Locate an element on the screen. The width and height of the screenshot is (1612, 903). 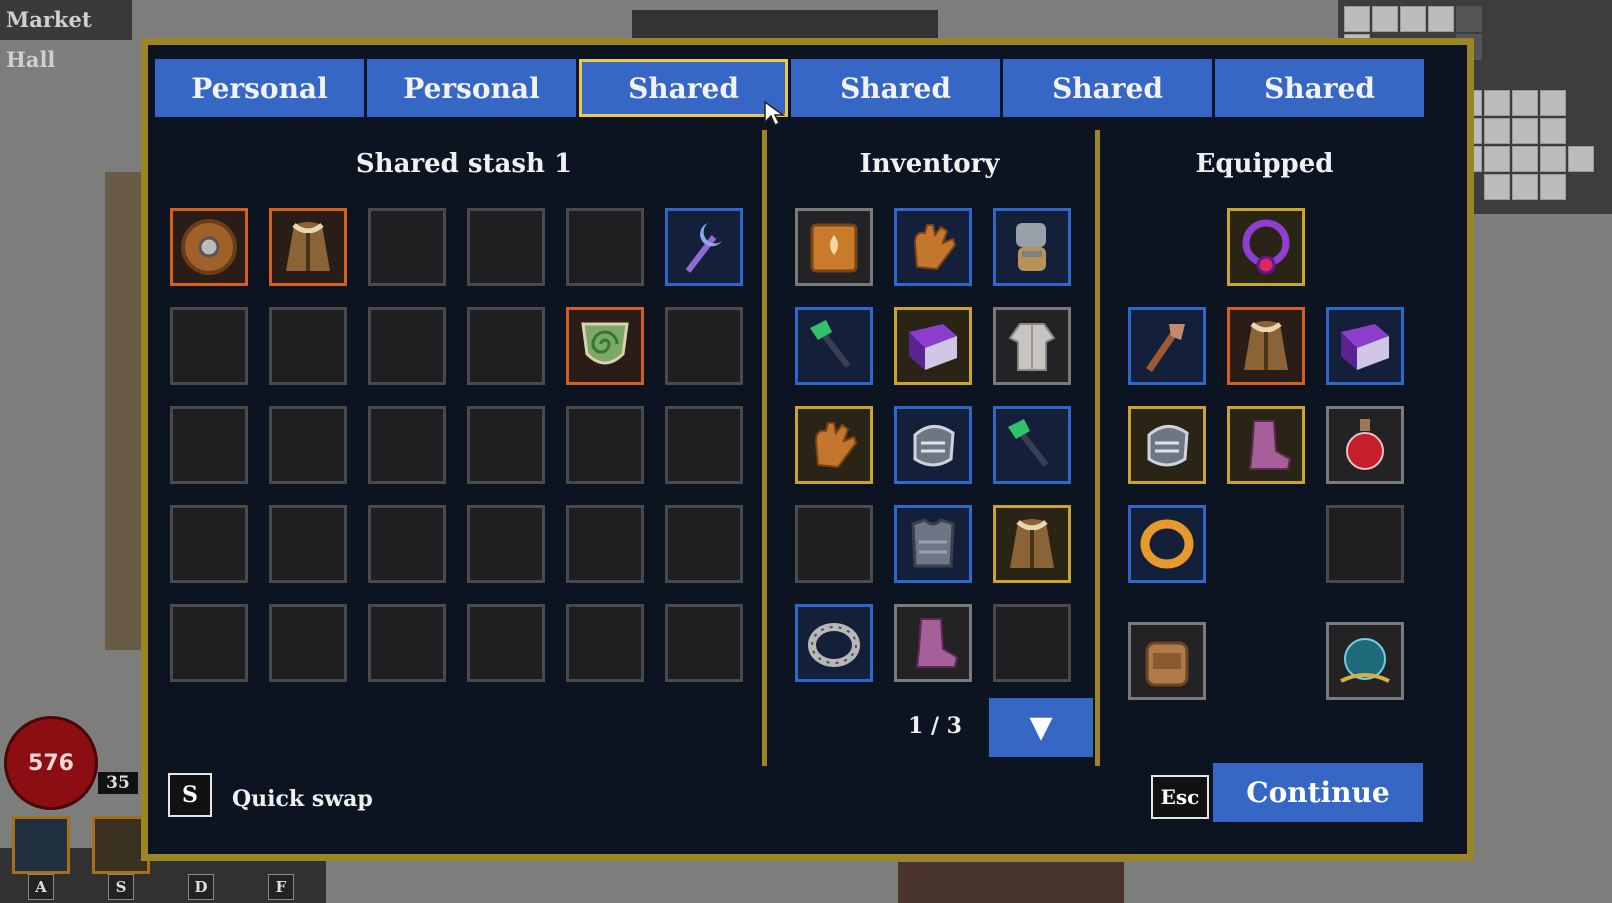
stash-slot-14-empty is located at coordinates (407, 445).